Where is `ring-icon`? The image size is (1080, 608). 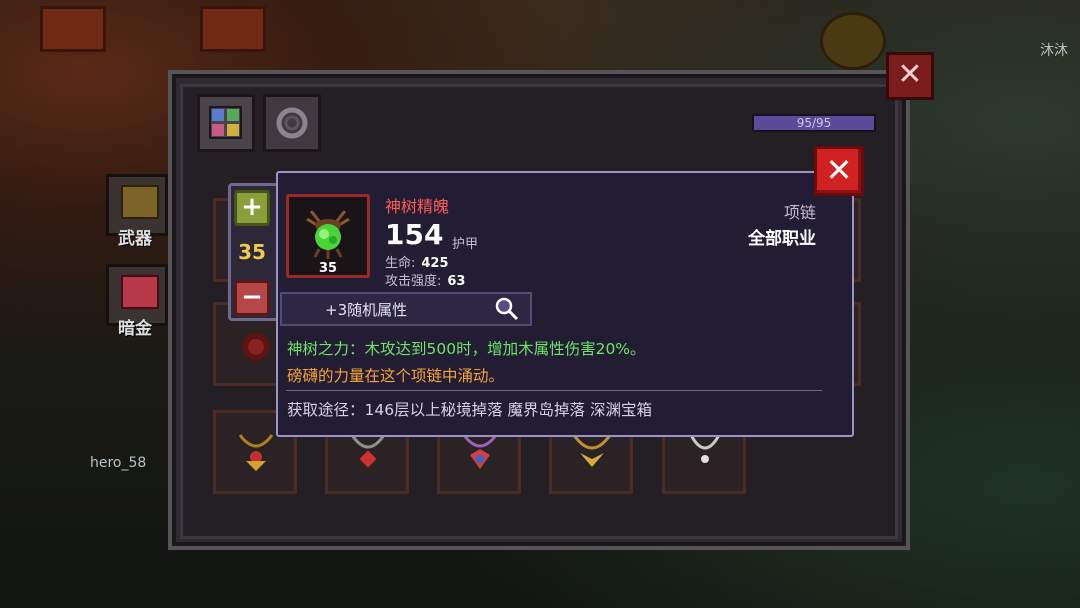
ring-icon is located at coordinates (292, 123).